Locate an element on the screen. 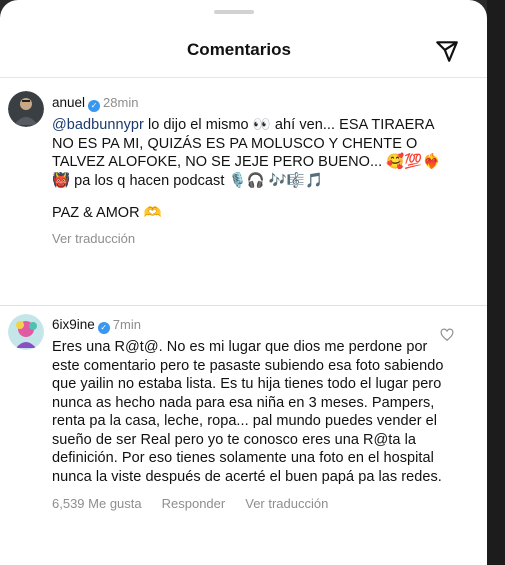 This screenshot has width=505, height=565. comments-header: Comentarios is located at coordinates (243, 53).